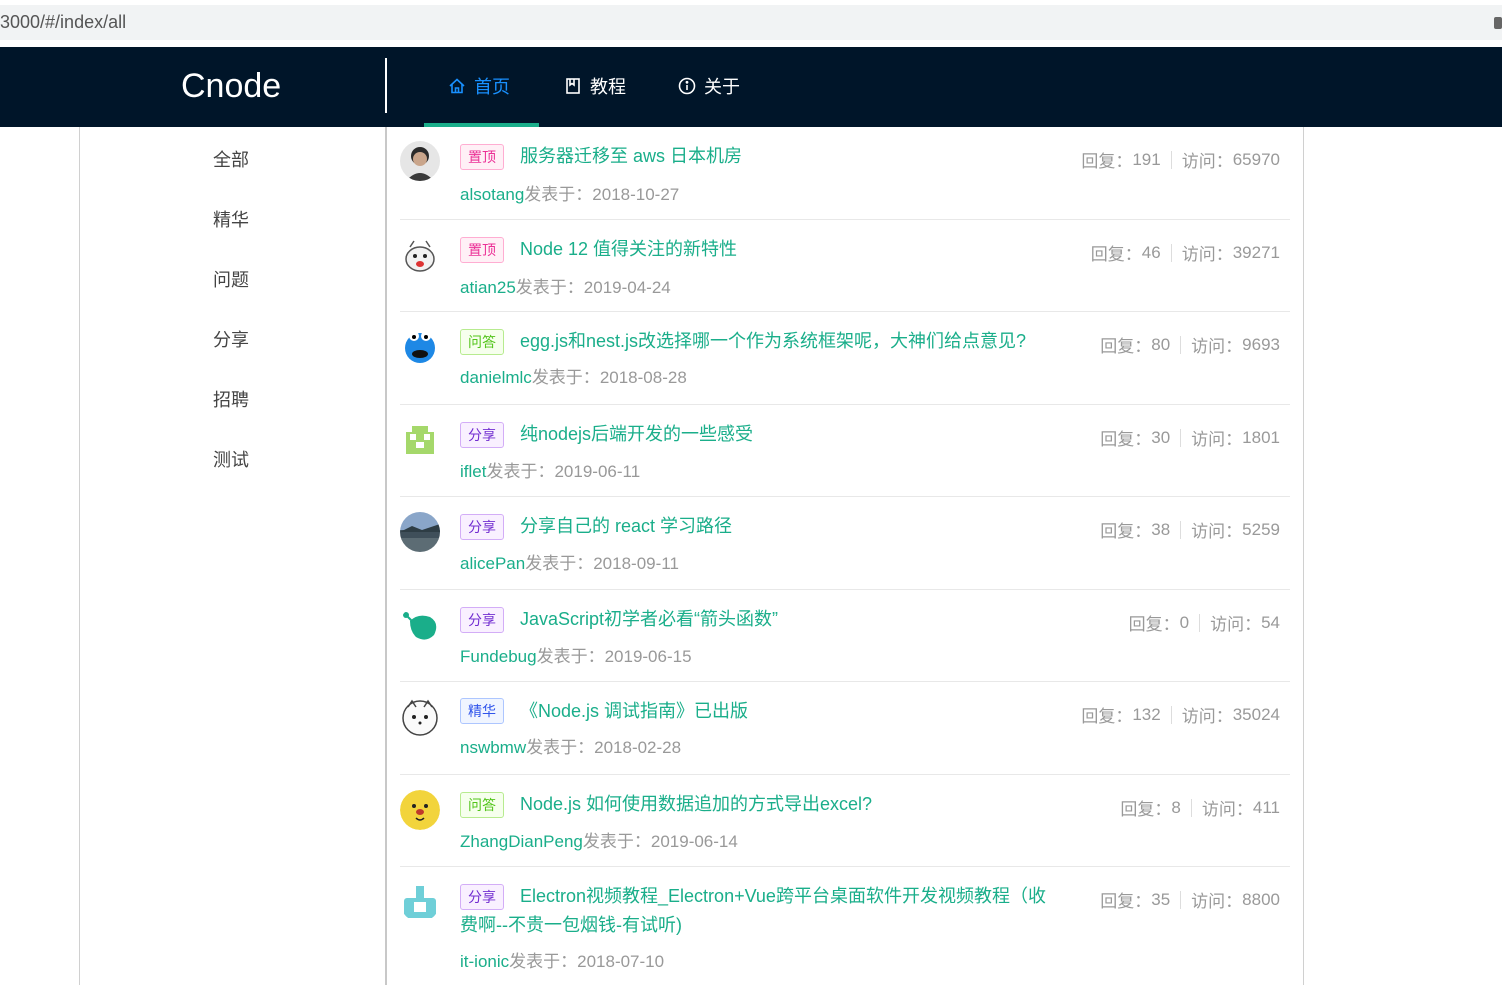 The image size is (1502, 985). I want to click on topic-date: 2018-07-10, so click(621, 961).